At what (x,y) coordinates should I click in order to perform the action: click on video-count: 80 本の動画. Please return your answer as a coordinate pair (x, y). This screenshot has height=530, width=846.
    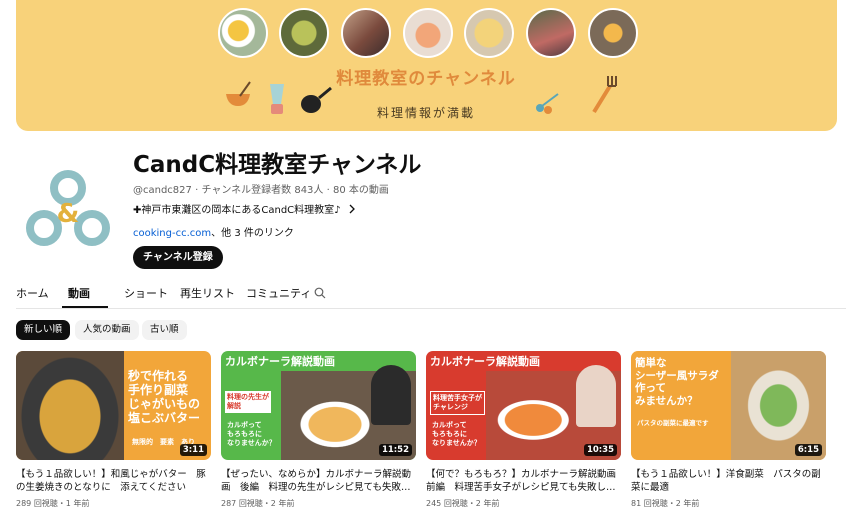
    Looking at the image, I should click on (360, 190).